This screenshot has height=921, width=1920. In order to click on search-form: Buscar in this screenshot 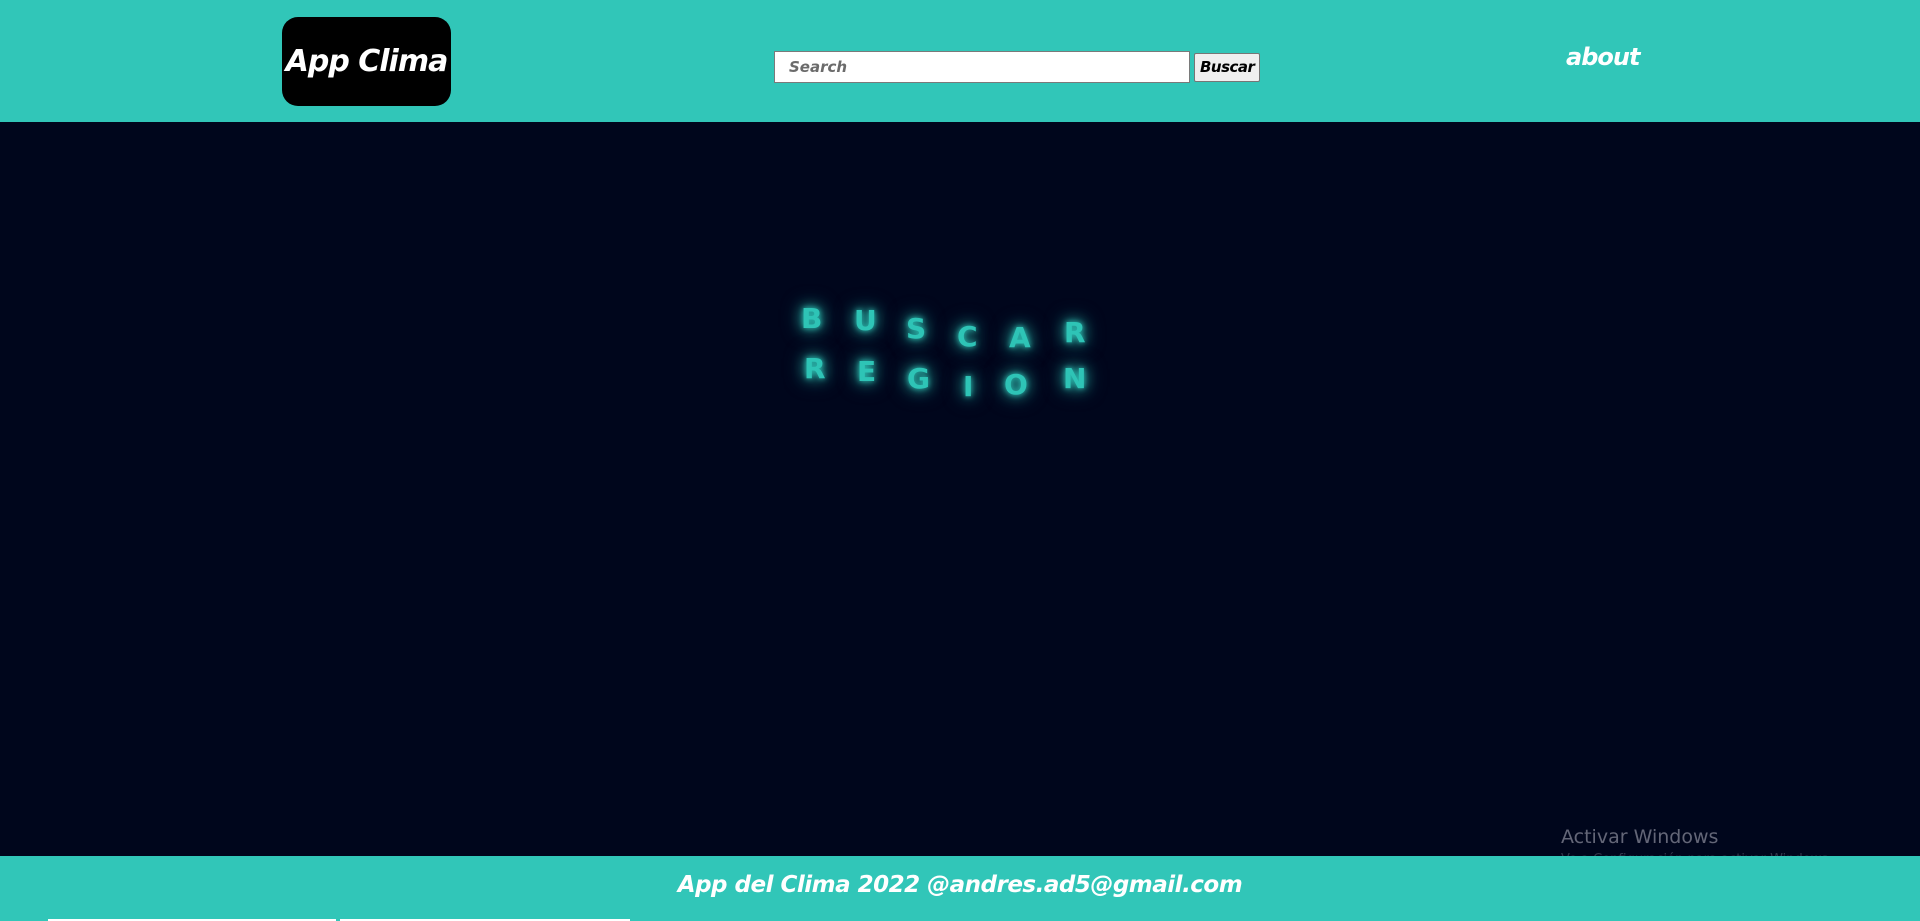, I will do `click(1017, 67)`.